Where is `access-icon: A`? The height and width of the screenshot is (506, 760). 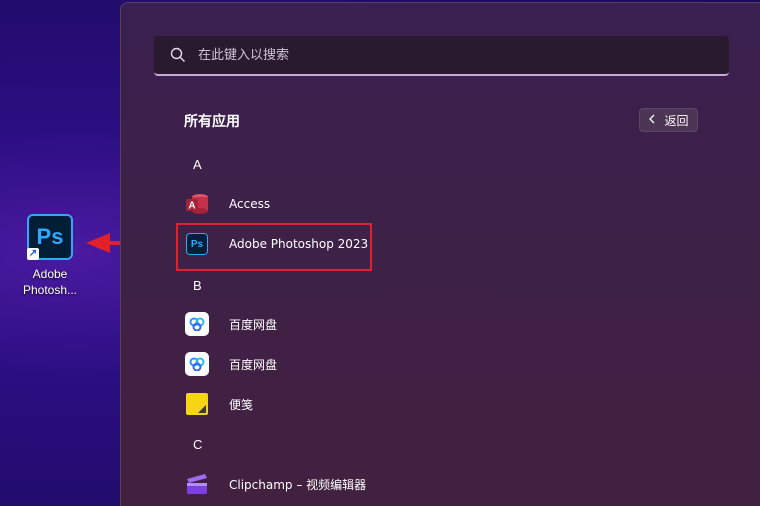
access-icon: A is located at coordinates (197, 204).